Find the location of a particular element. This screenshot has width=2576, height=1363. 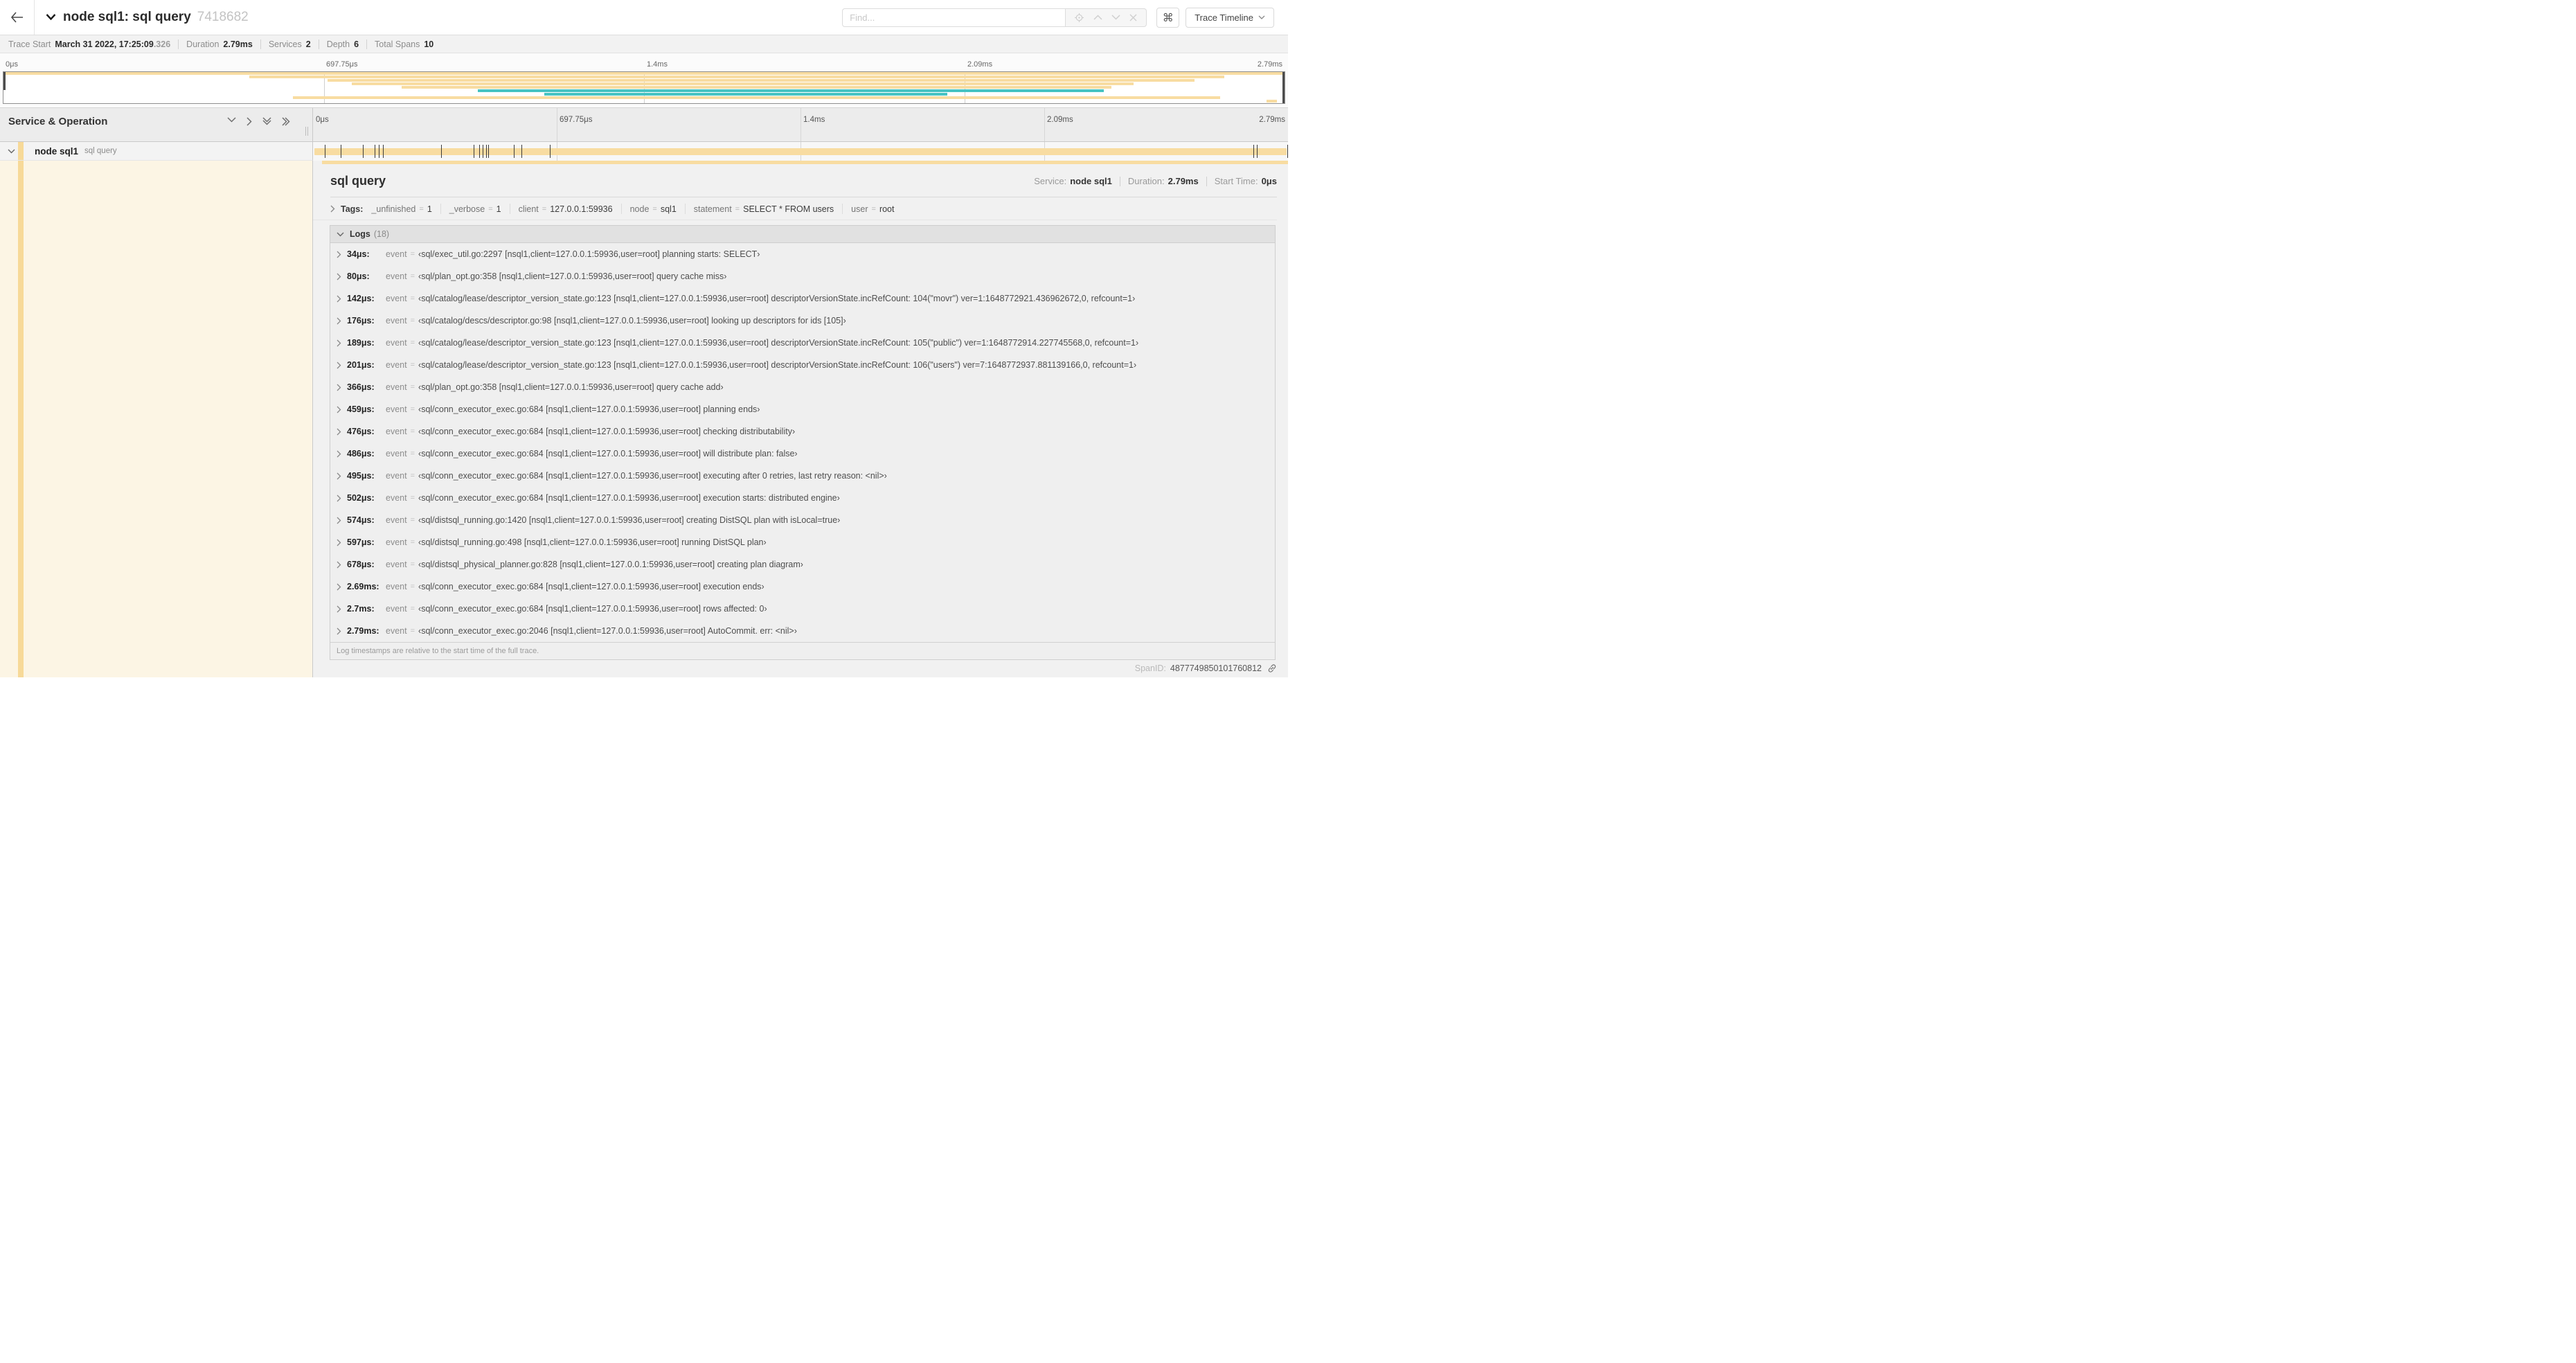

deep-link-icon is located at coordinates (1272, 668).